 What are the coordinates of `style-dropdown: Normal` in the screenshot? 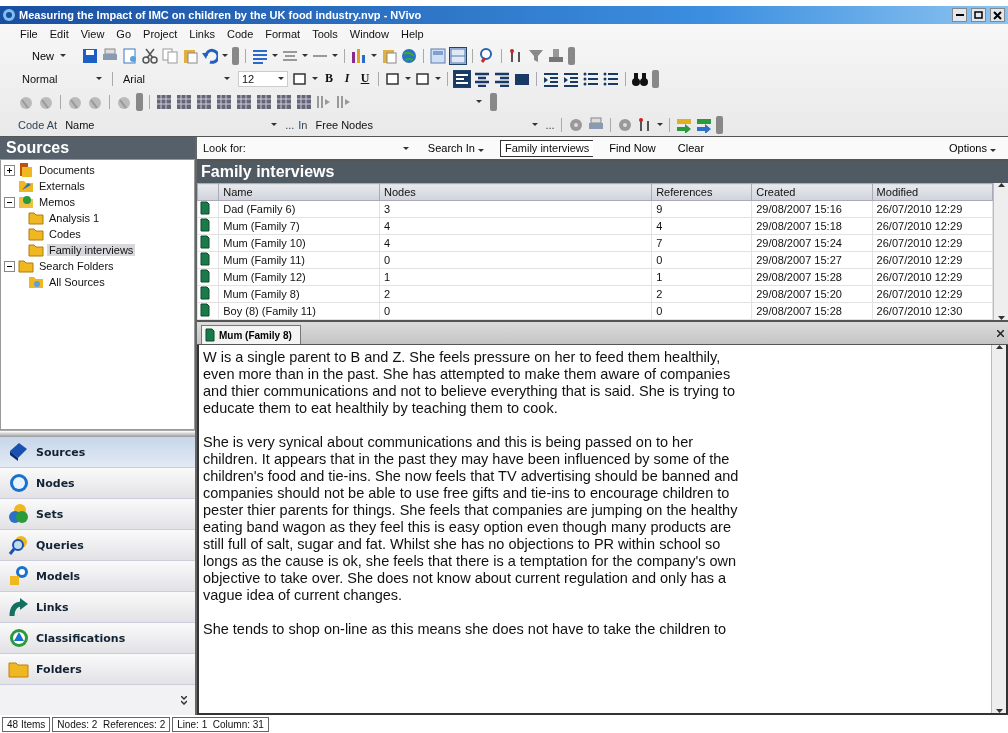 It's located at (62, 78).